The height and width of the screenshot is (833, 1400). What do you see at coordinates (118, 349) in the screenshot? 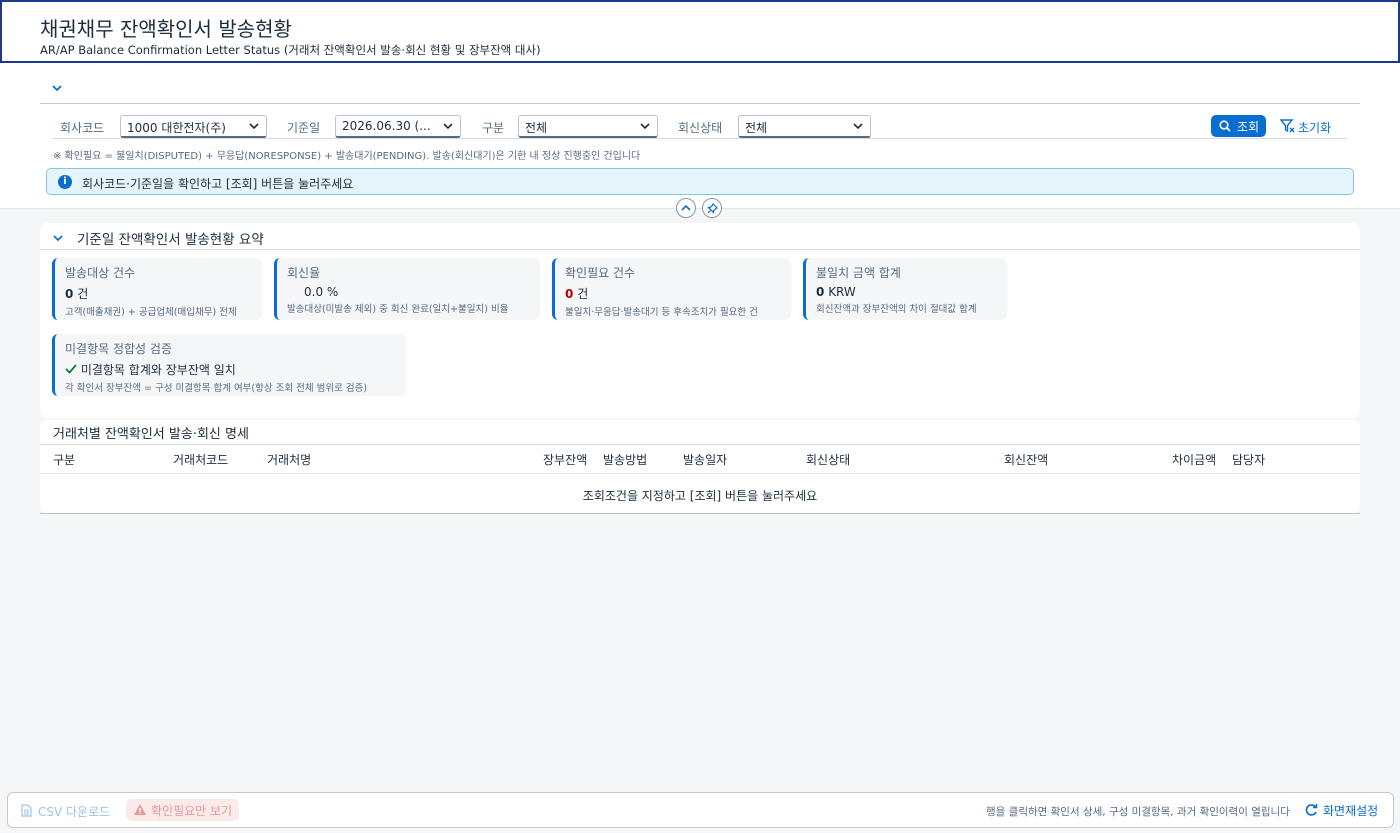
I see `validation-title: 미결항목 정합성 검증` at bounding box center [118, 349].